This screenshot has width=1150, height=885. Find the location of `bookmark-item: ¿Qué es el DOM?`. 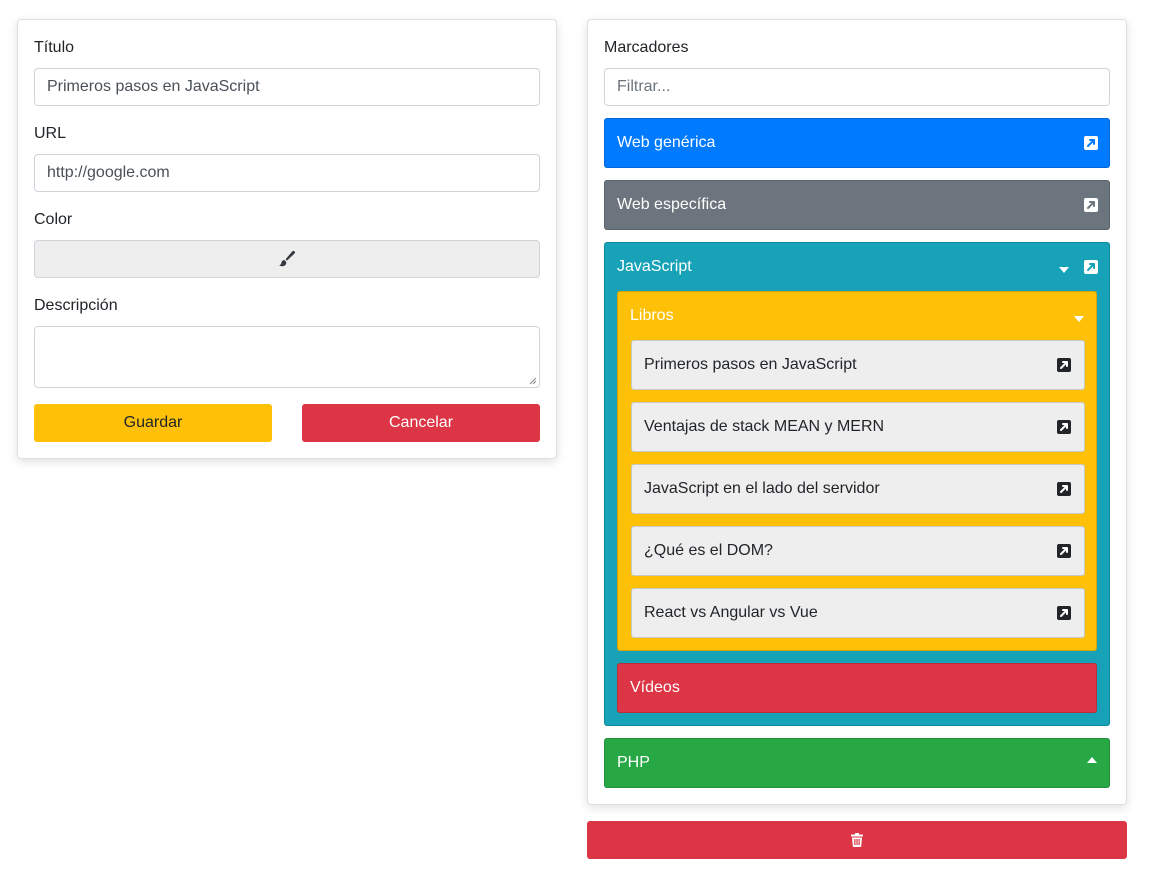

bookmark-item: ¿Qué es el DOM? is located at coordinates (858, 551).